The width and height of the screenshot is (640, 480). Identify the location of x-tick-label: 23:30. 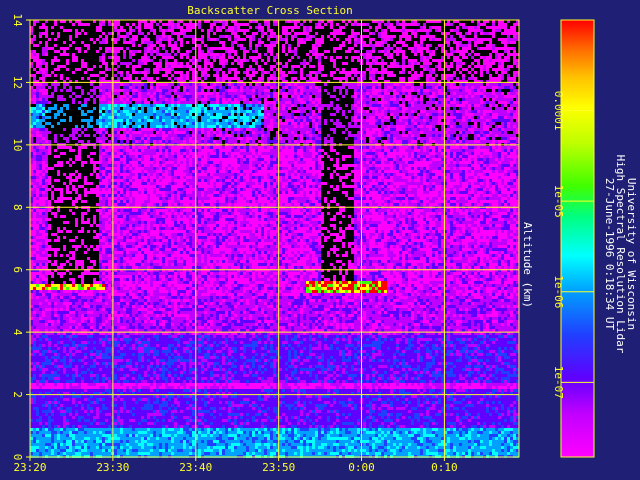
(112, 467).